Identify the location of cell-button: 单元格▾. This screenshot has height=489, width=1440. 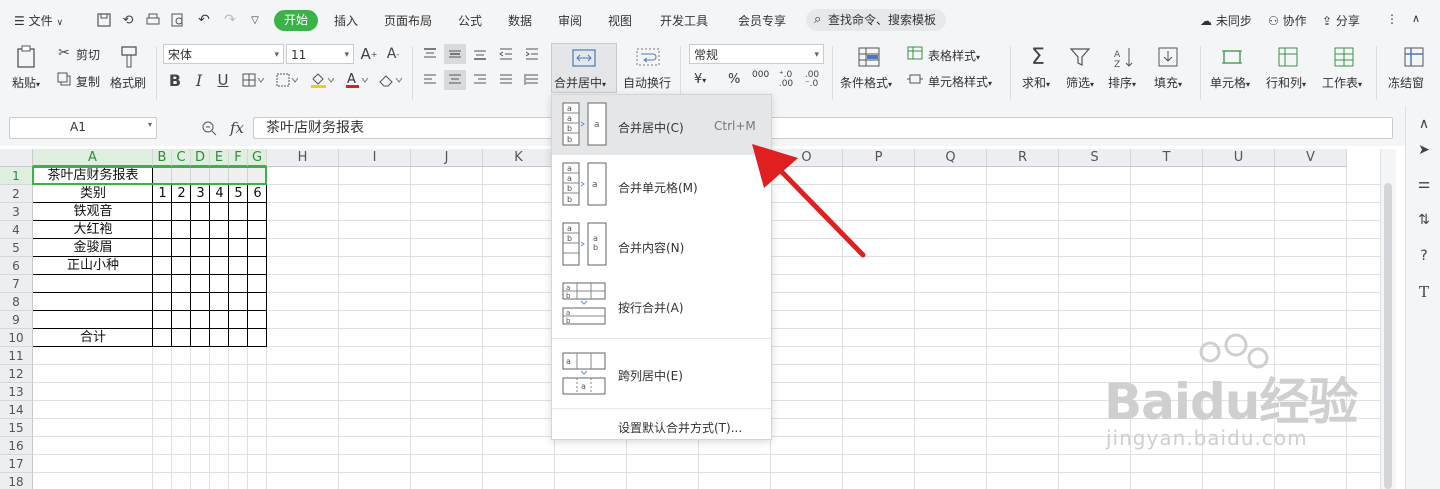
(1230, 82).